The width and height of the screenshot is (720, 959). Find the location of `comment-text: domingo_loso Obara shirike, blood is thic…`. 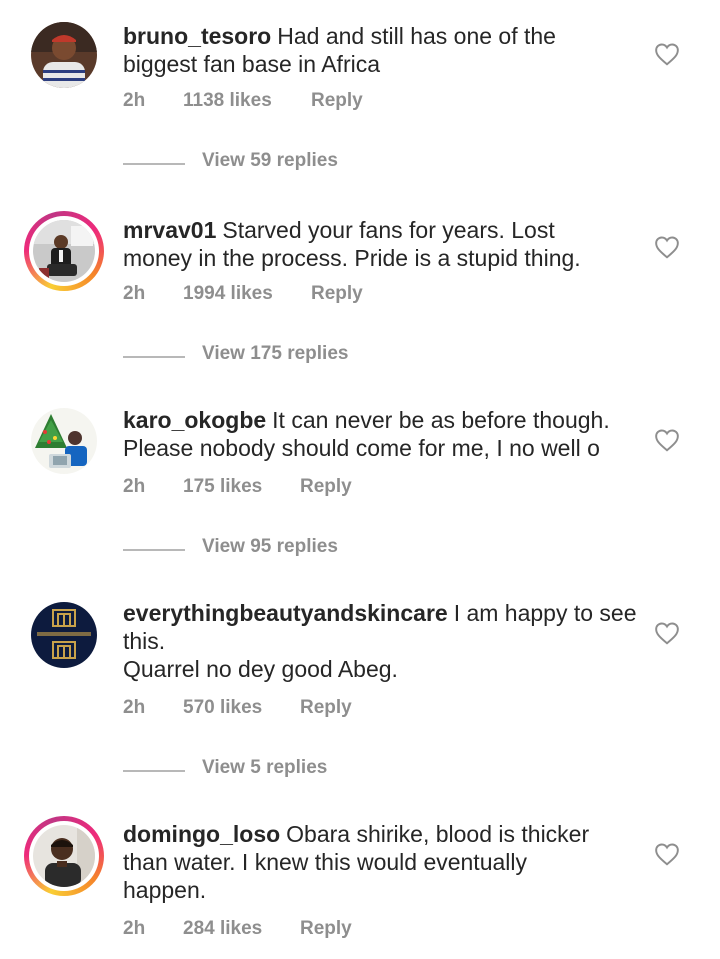

comment-text: domingo_loso Obara shirike, blood is thic… is located at coordinates (383, 862).